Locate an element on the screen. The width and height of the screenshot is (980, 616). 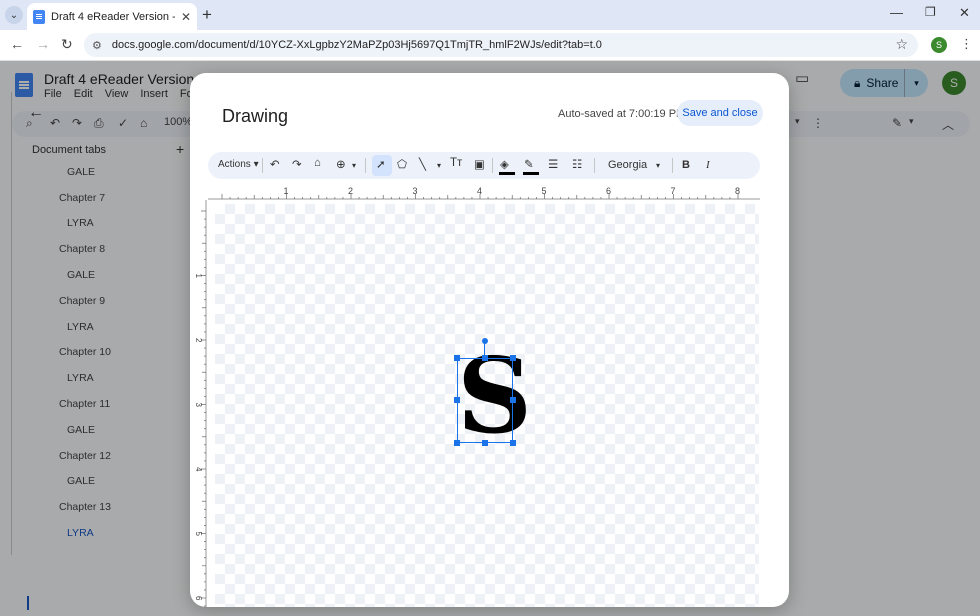
rotate-handle is located at coordinates (485, 341).